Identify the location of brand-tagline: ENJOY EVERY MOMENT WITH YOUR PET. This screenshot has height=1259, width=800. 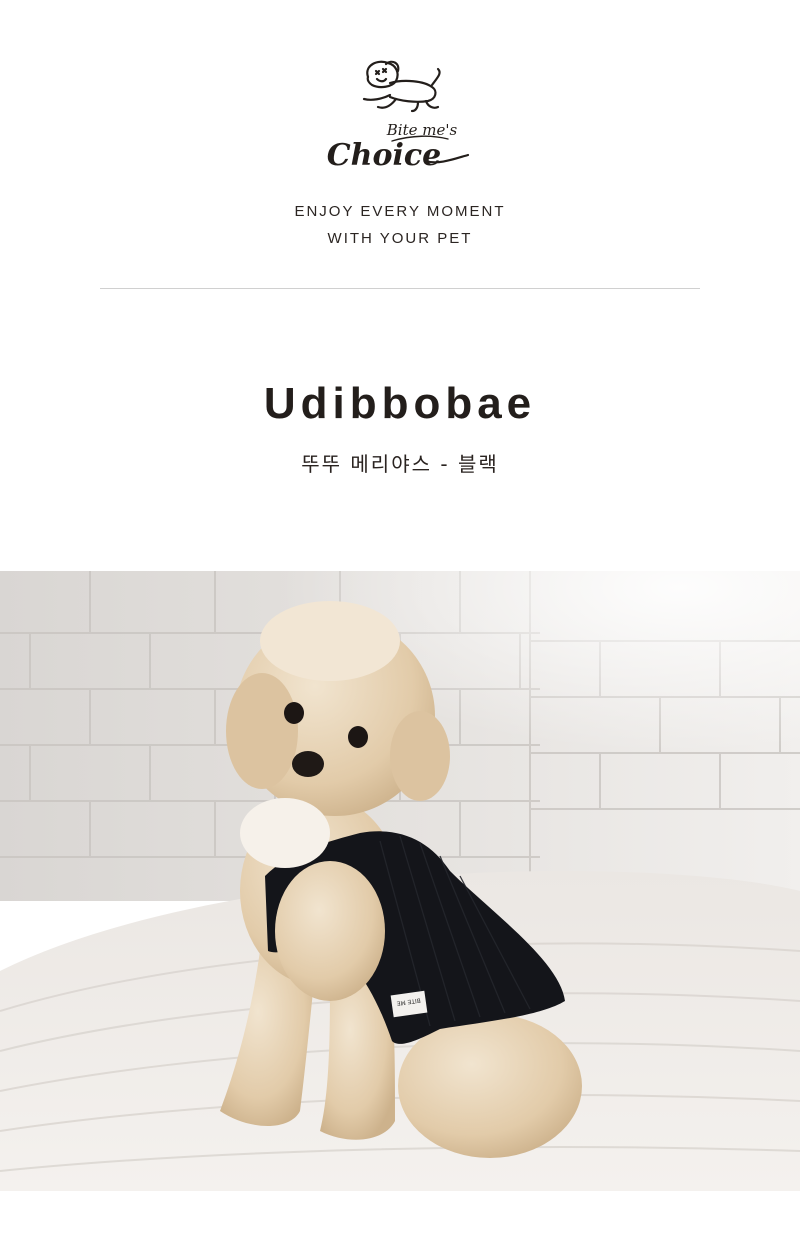
(400, 225).